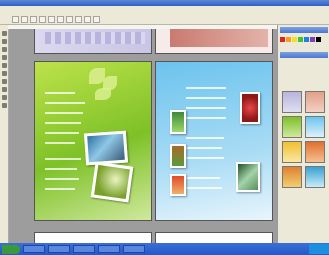 This screenshot has height=255, width=329. Describe the element at coordinates (219, 38) in the screenshot. I see `red-banner` at that location.